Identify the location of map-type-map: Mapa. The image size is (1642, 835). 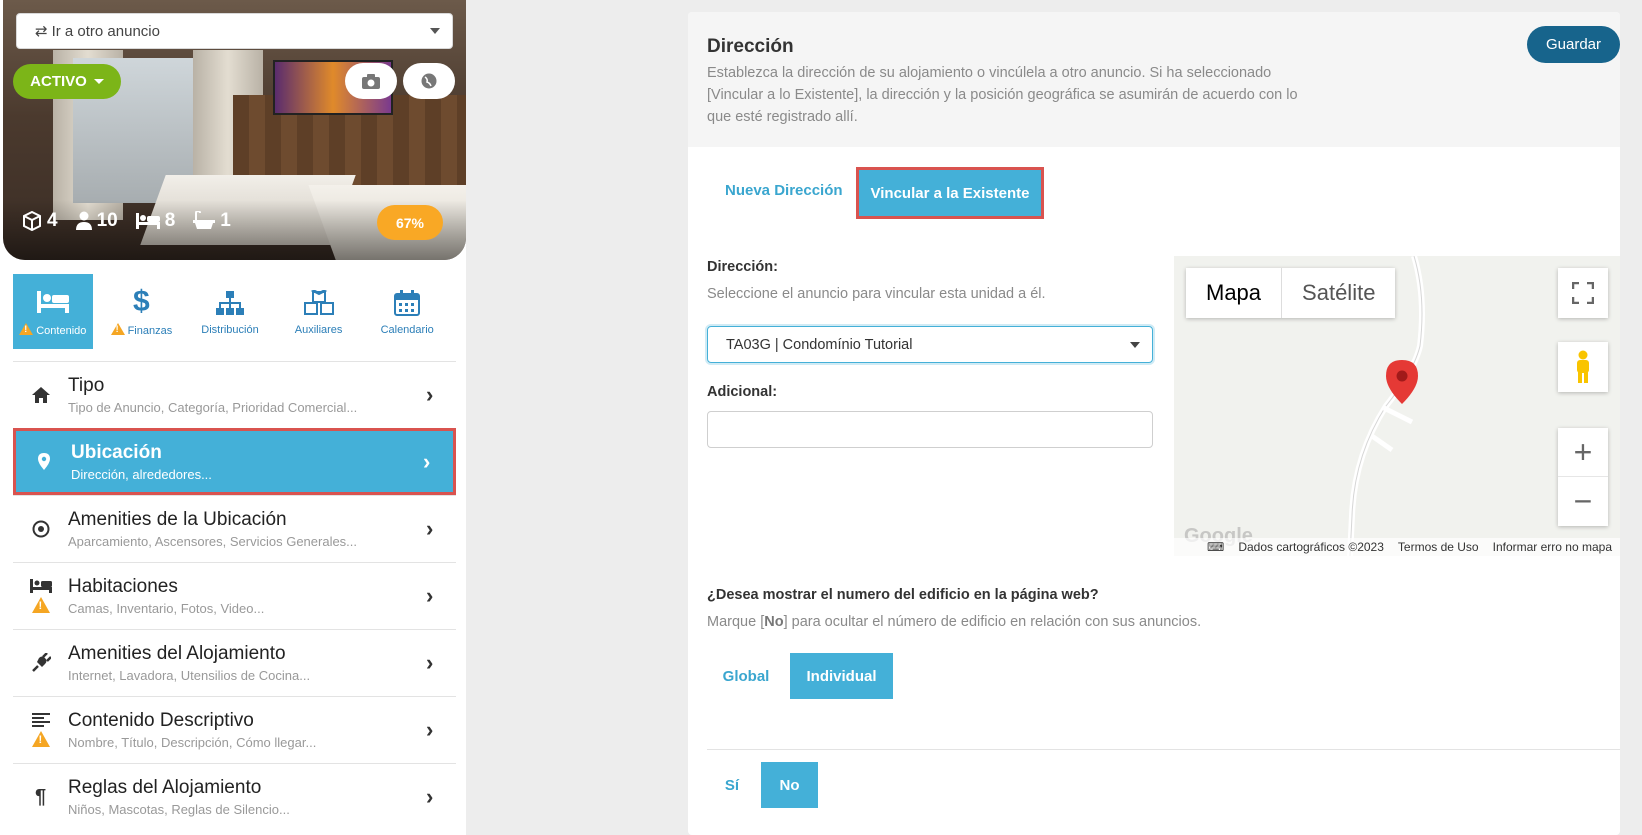
(1233, 293).